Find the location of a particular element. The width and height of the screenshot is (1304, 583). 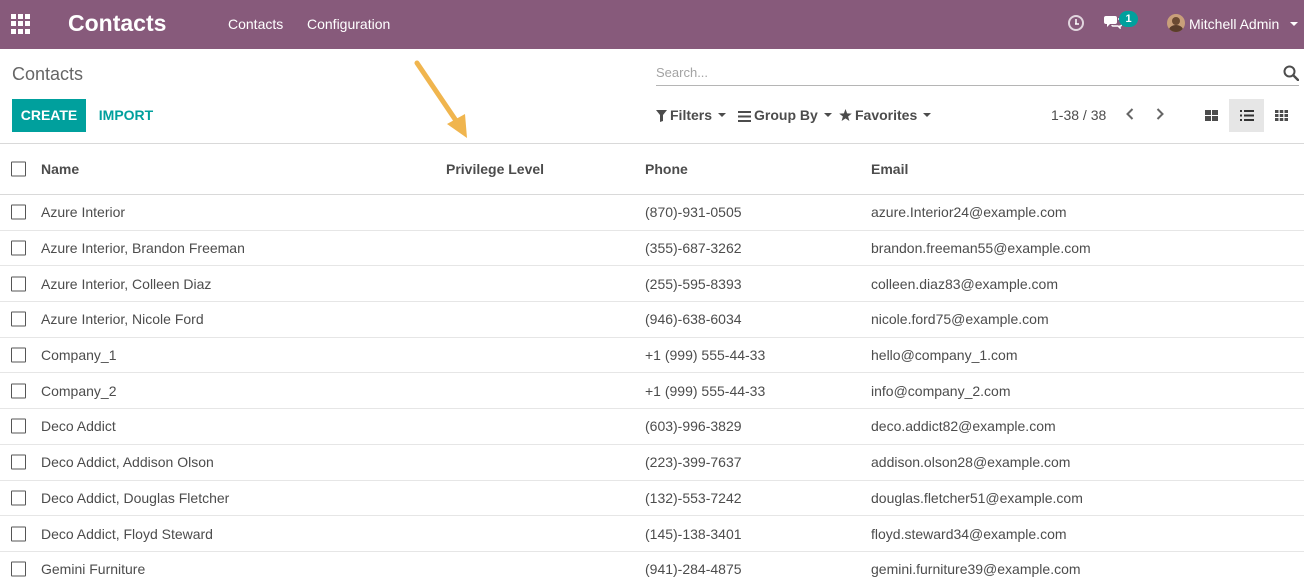

cell-email: addison.olson28@example.com is located at coordinates (971, 462).